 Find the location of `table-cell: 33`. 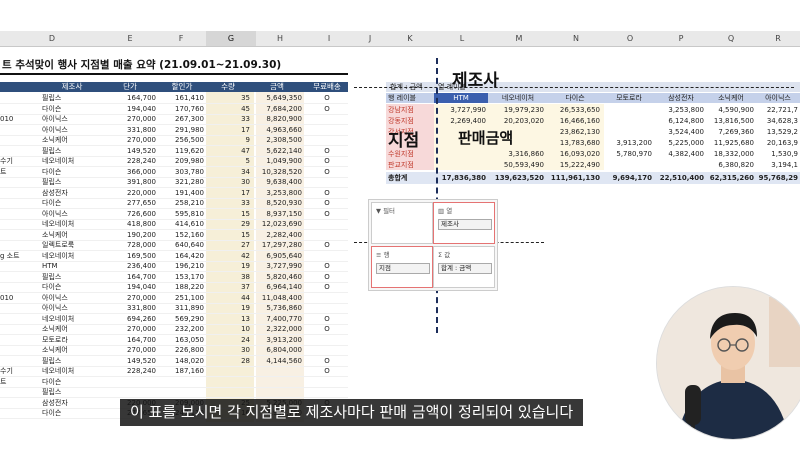

table-cell: 33 is located at coordinates (228, 203).